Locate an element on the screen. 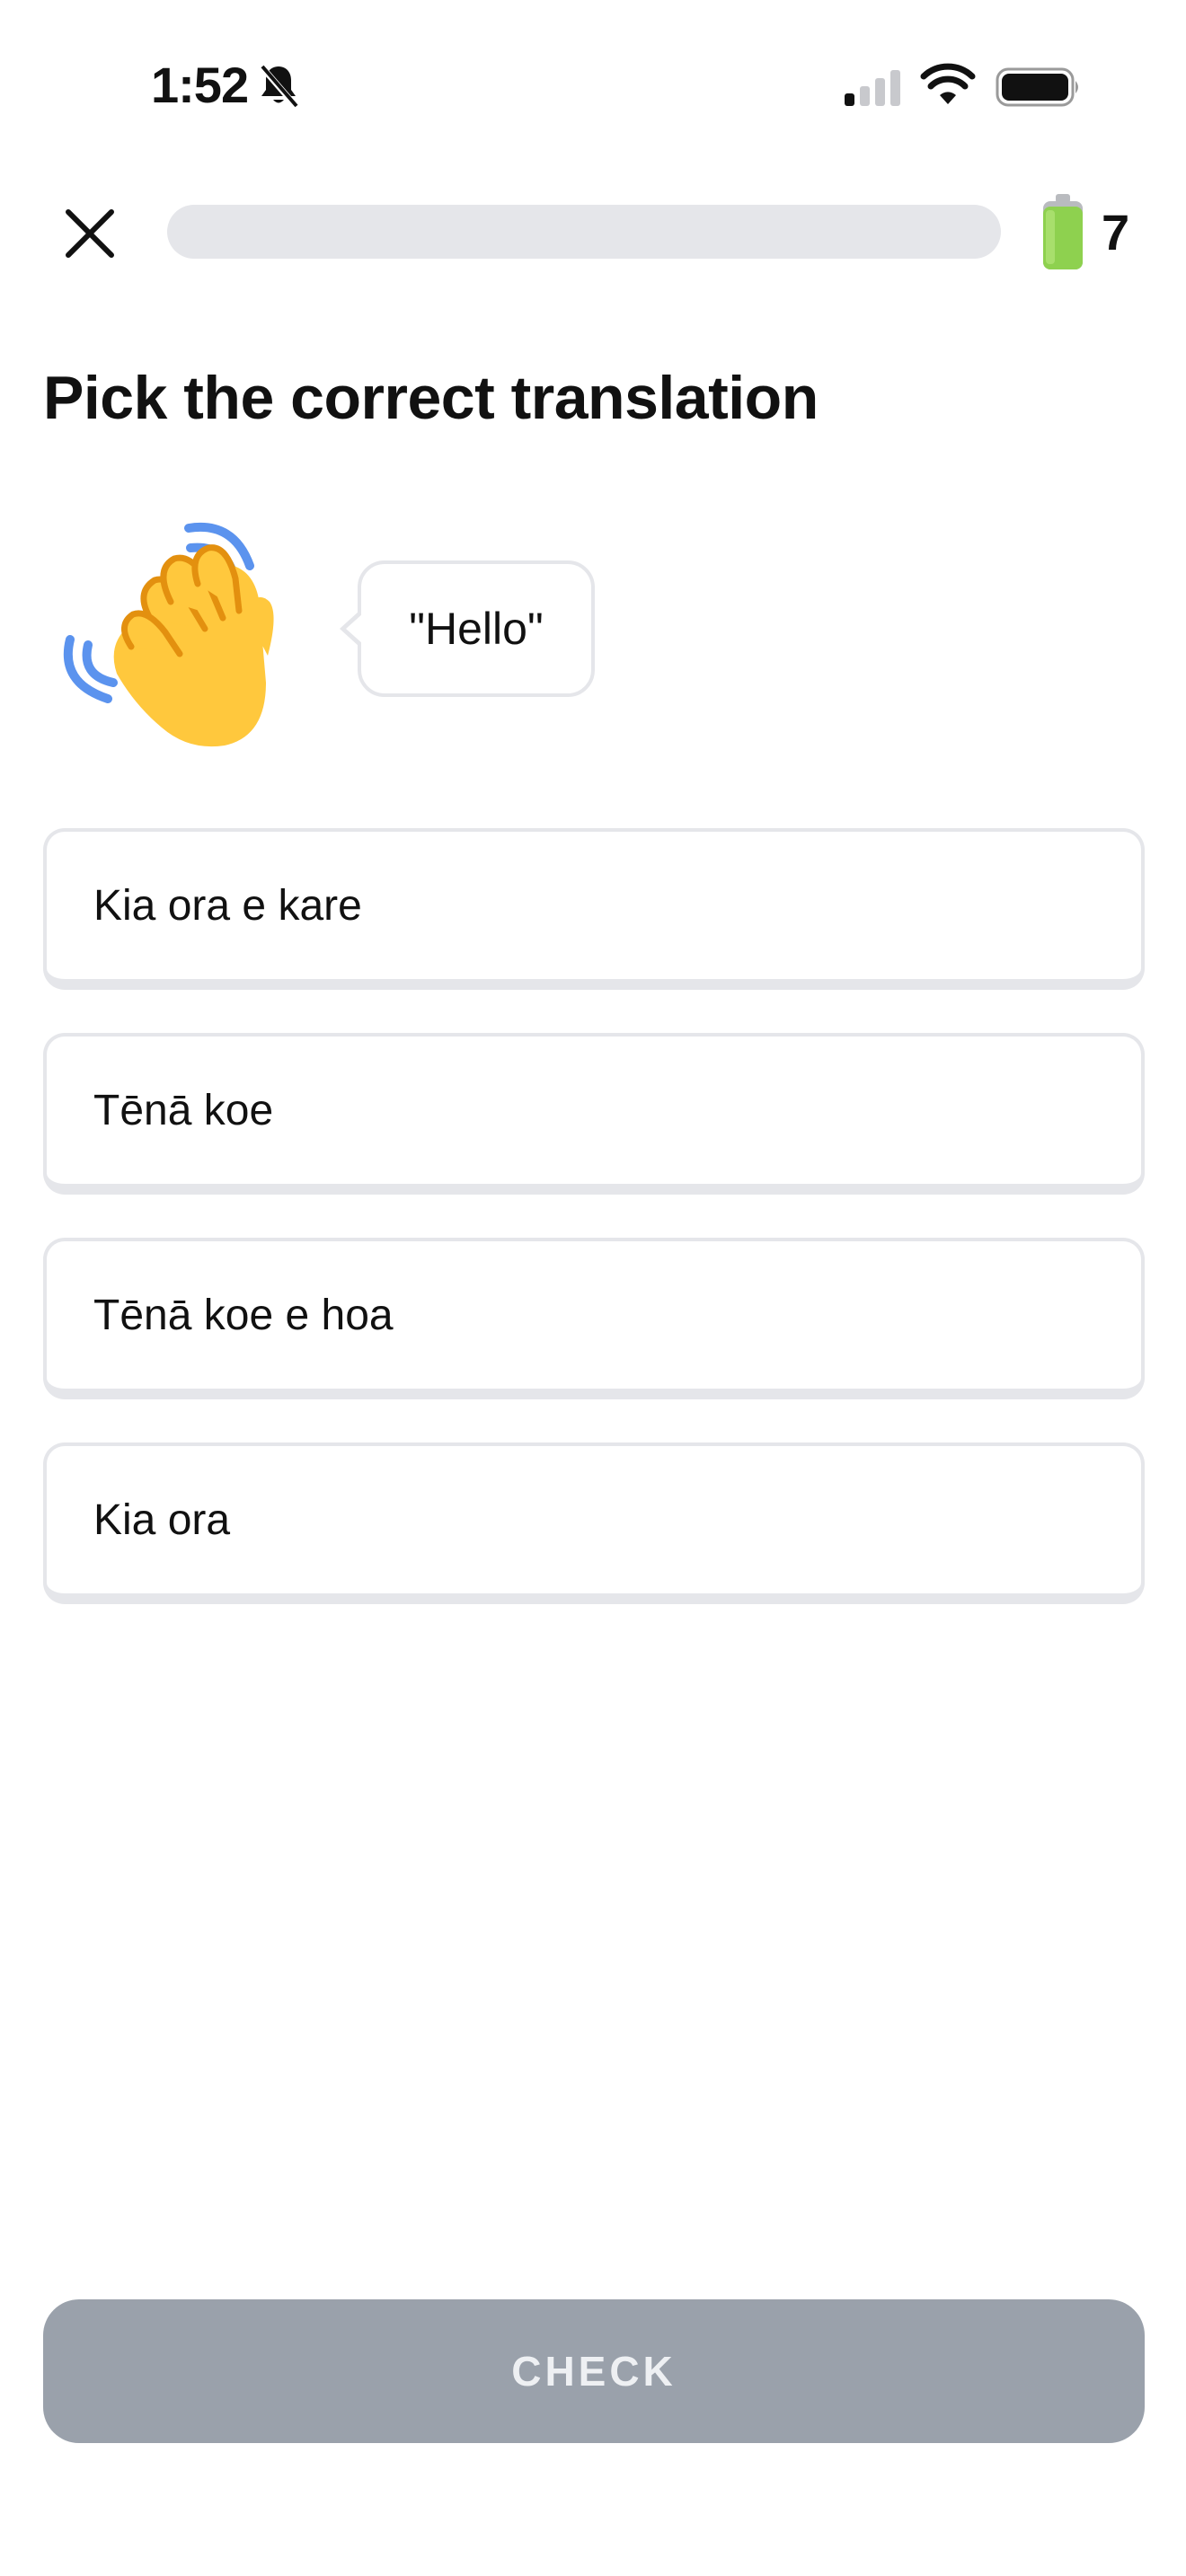  status-time: 1:52 is located at coordinates (200, 85).